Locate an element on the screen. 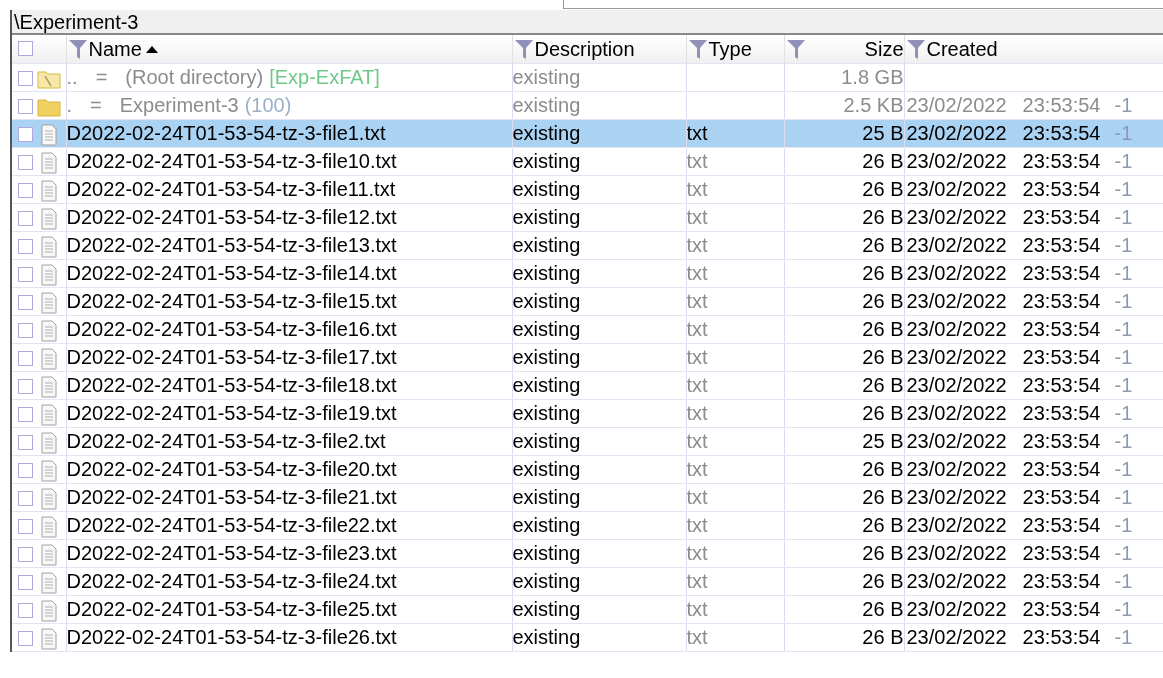  file-row: D2022-02-24T01-53-54-tz-3-file17.txt existing txt 26 B23/02/2022 23:53:54 -1 is located at coordinates (587, 357).